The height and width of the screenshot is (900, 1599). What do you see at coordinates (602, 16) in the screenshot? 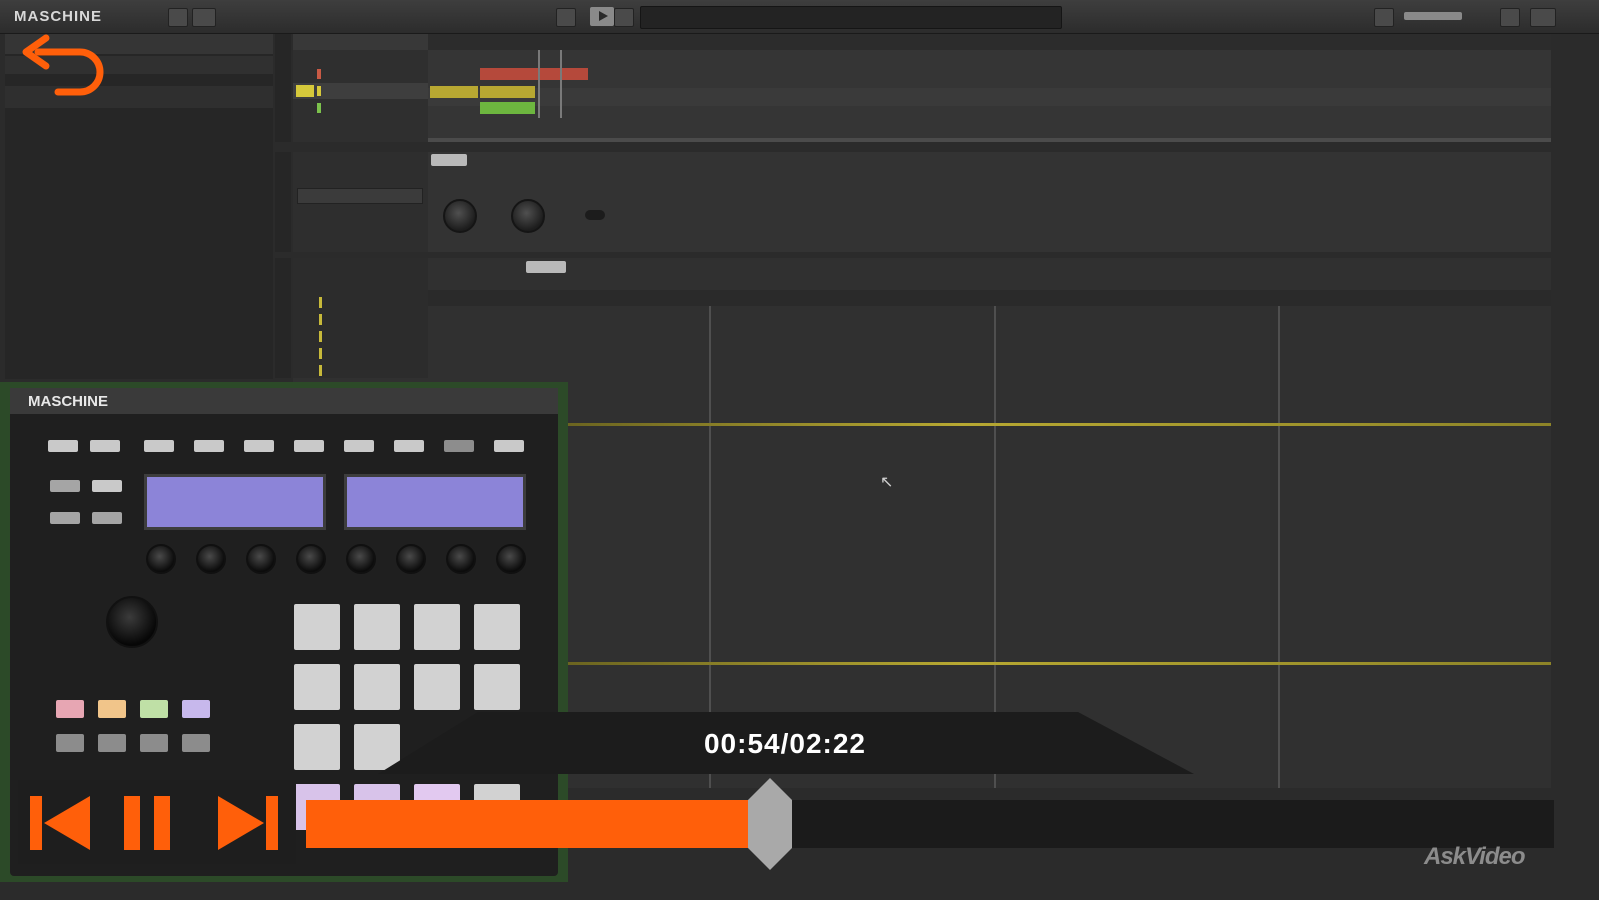
I see `play-button` at bounding box center [602, 16].